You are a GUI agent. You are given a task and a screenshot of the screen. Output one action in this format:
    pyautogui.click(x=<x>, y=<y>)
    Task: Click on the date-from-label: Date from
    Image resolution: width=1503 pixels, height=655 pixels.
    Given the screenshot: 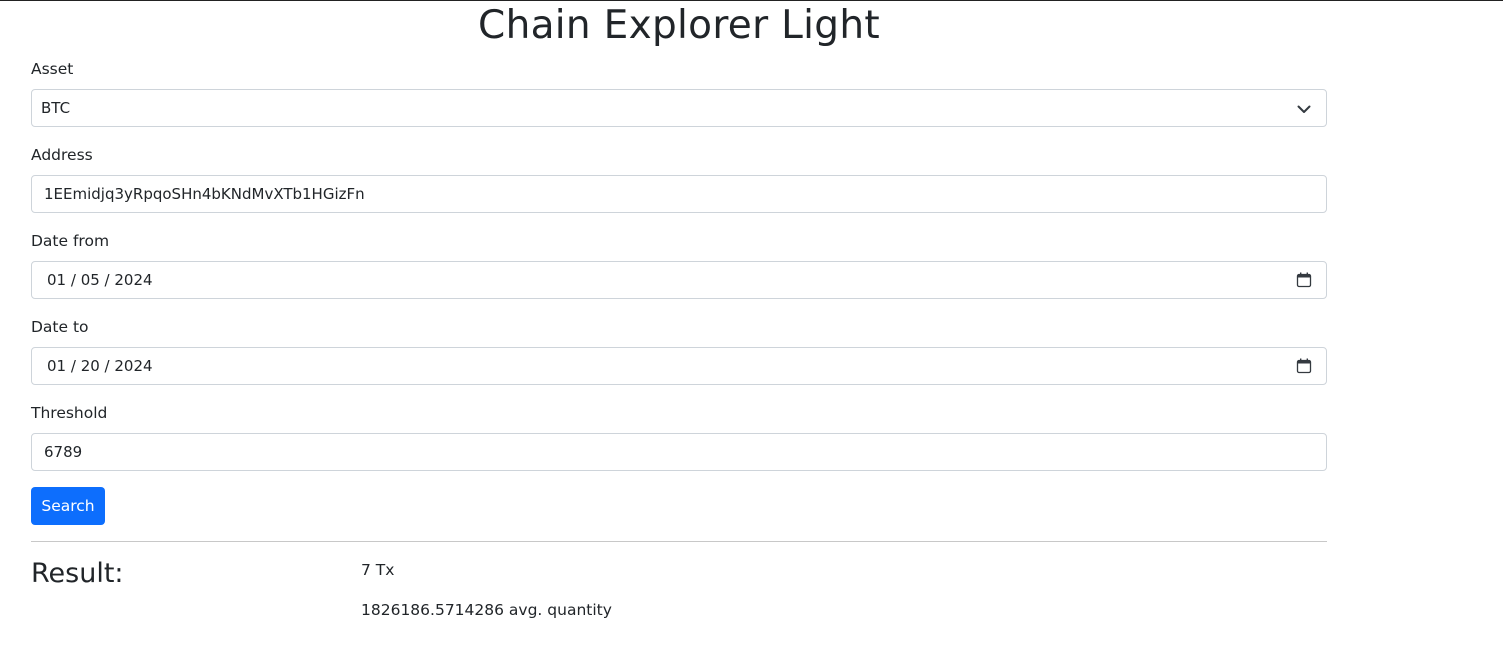 What is the action you would take?
    pyautogui.click(x=70, y=241)
    